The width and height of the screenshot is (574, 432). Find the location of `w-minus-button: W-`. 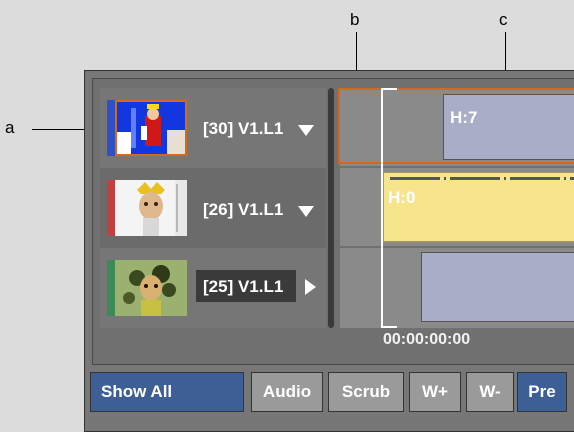

w-minus-button: W- is located at coordinates (490, 392).